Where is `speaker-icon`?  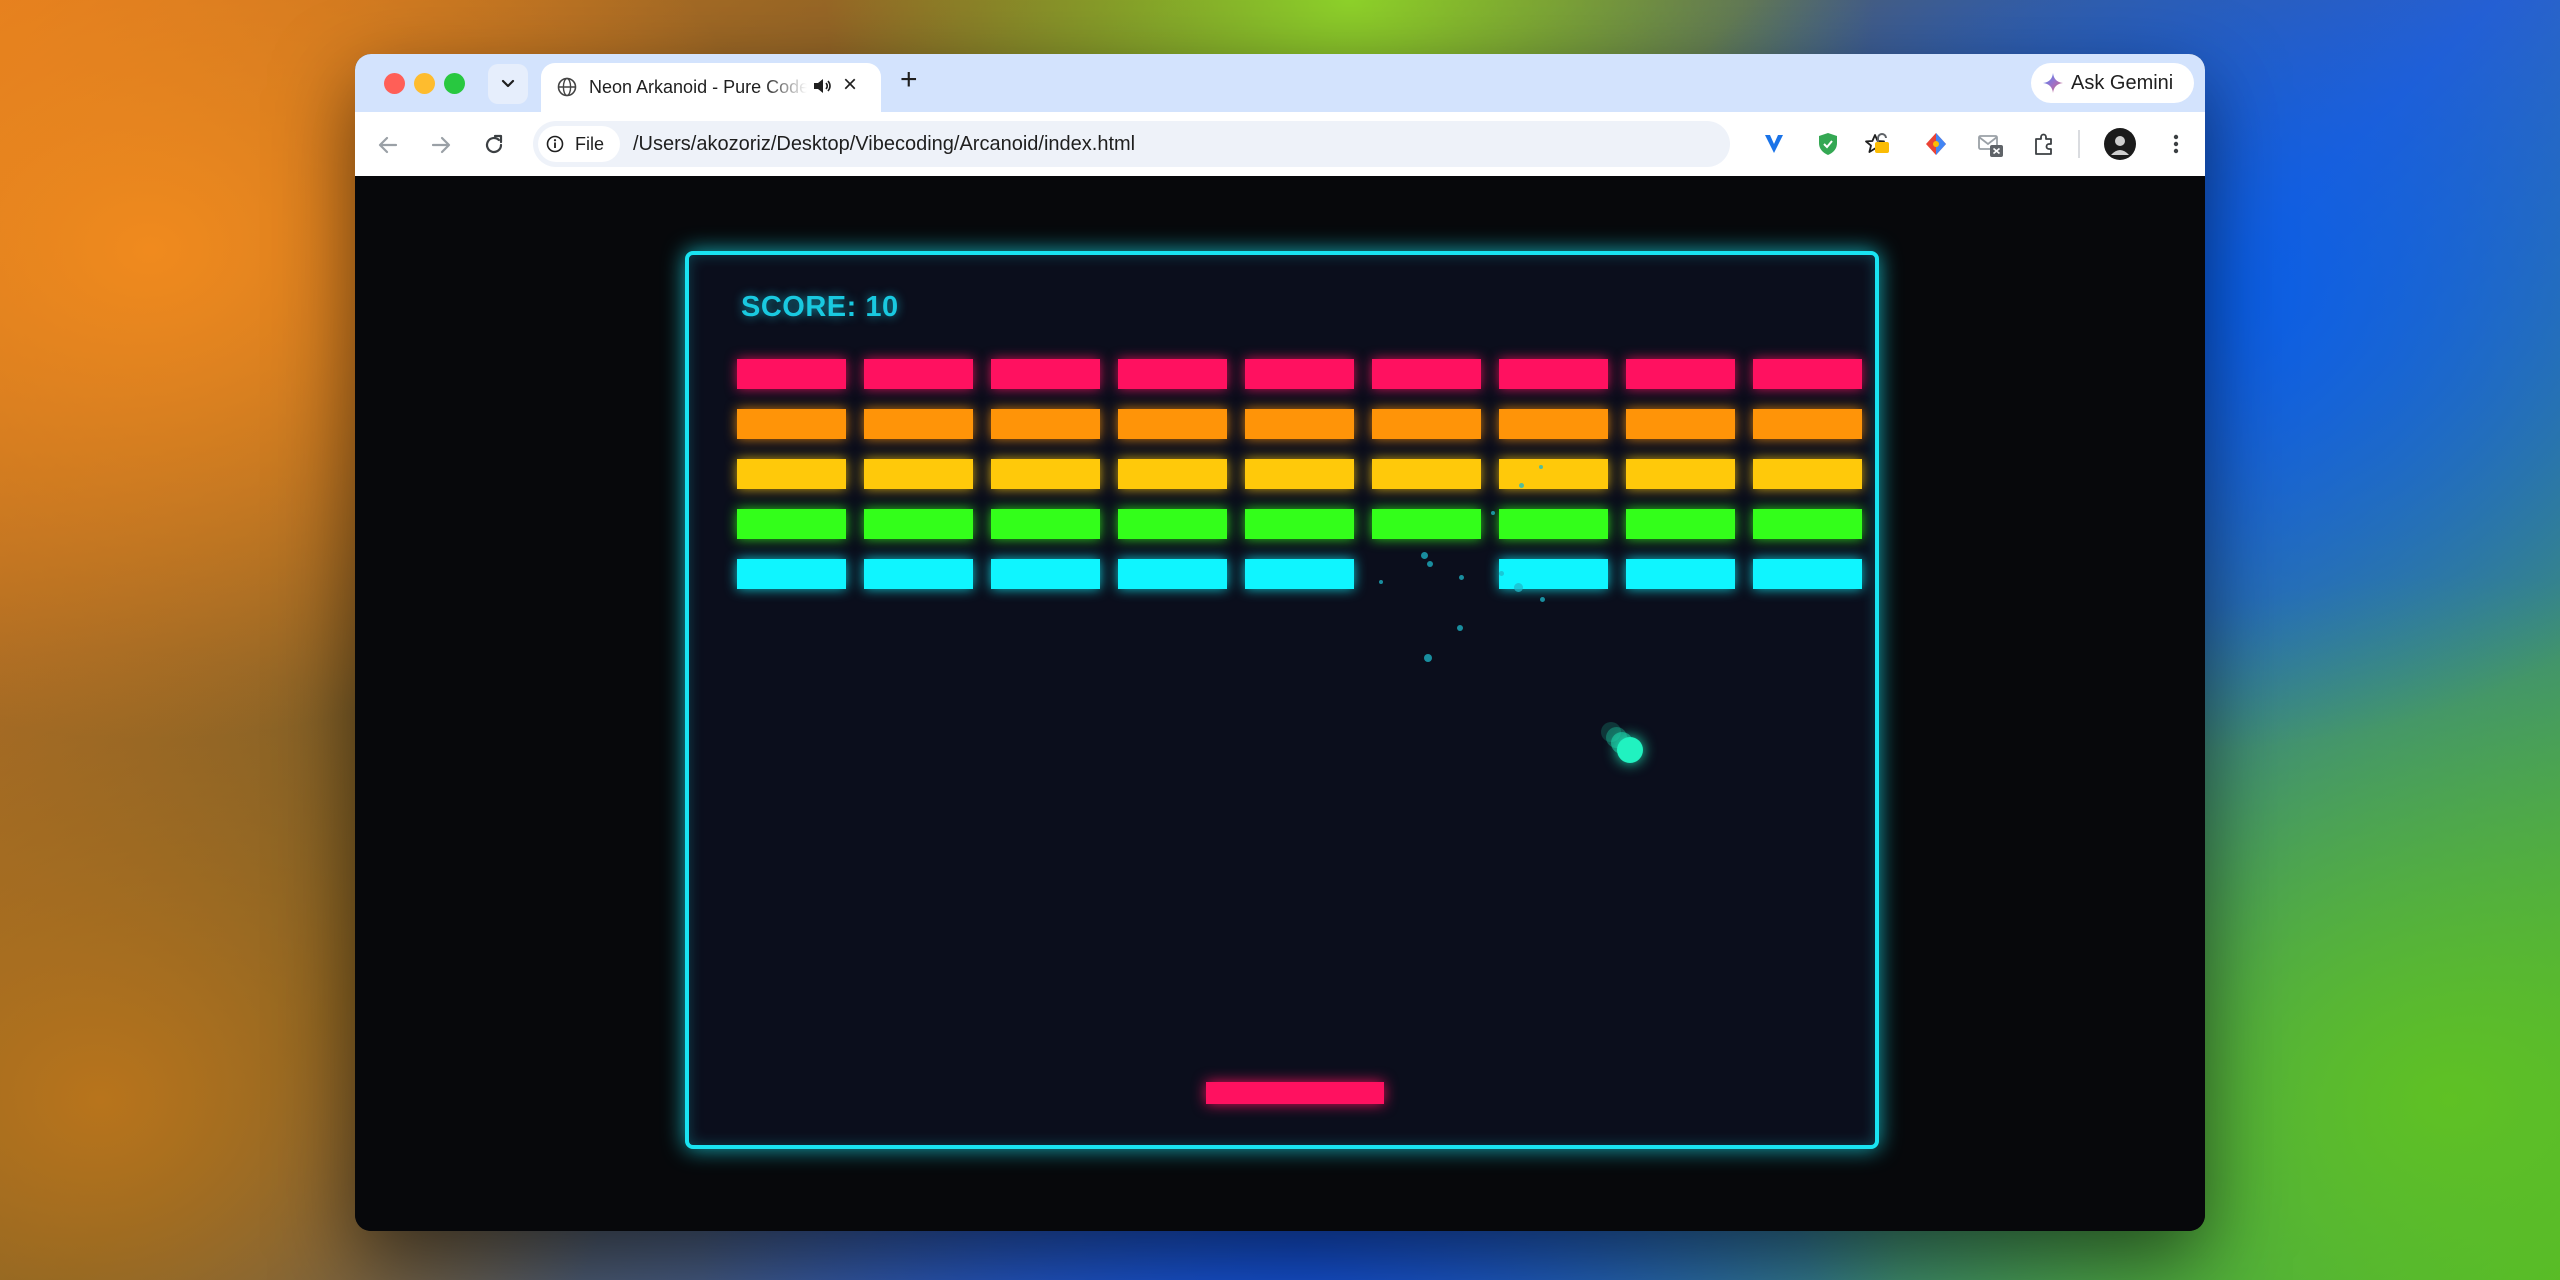 speaker-icon is located at coordinates (822, 86).